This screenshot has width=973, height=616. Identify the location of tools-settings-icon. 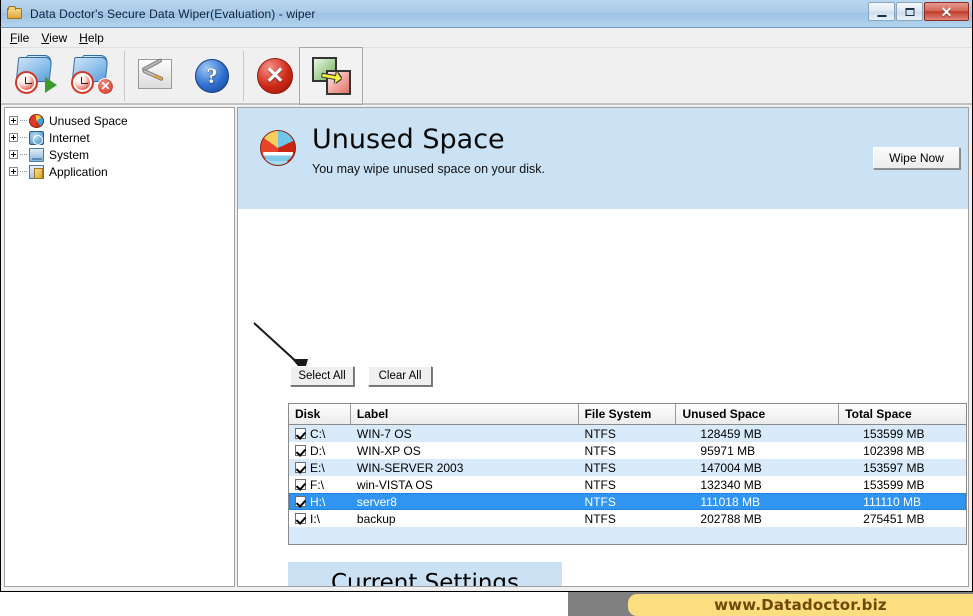
(156, 76).